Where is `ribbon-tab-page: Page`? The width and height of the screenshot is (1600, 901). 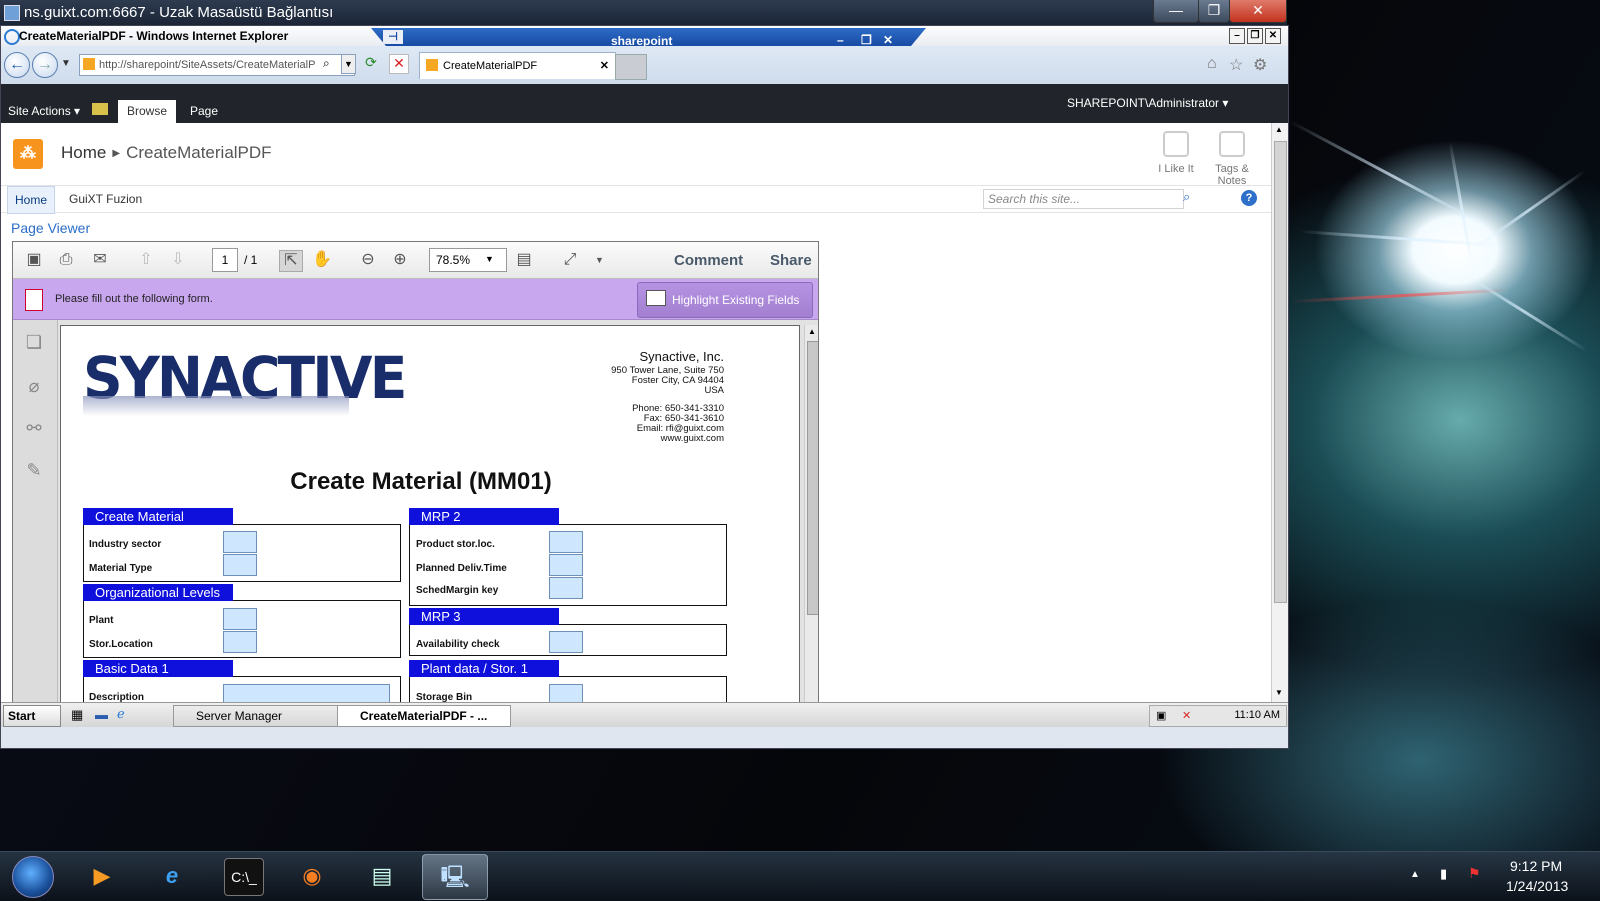 ribbon-tab-page: Page is located at coordinates (204, 111).